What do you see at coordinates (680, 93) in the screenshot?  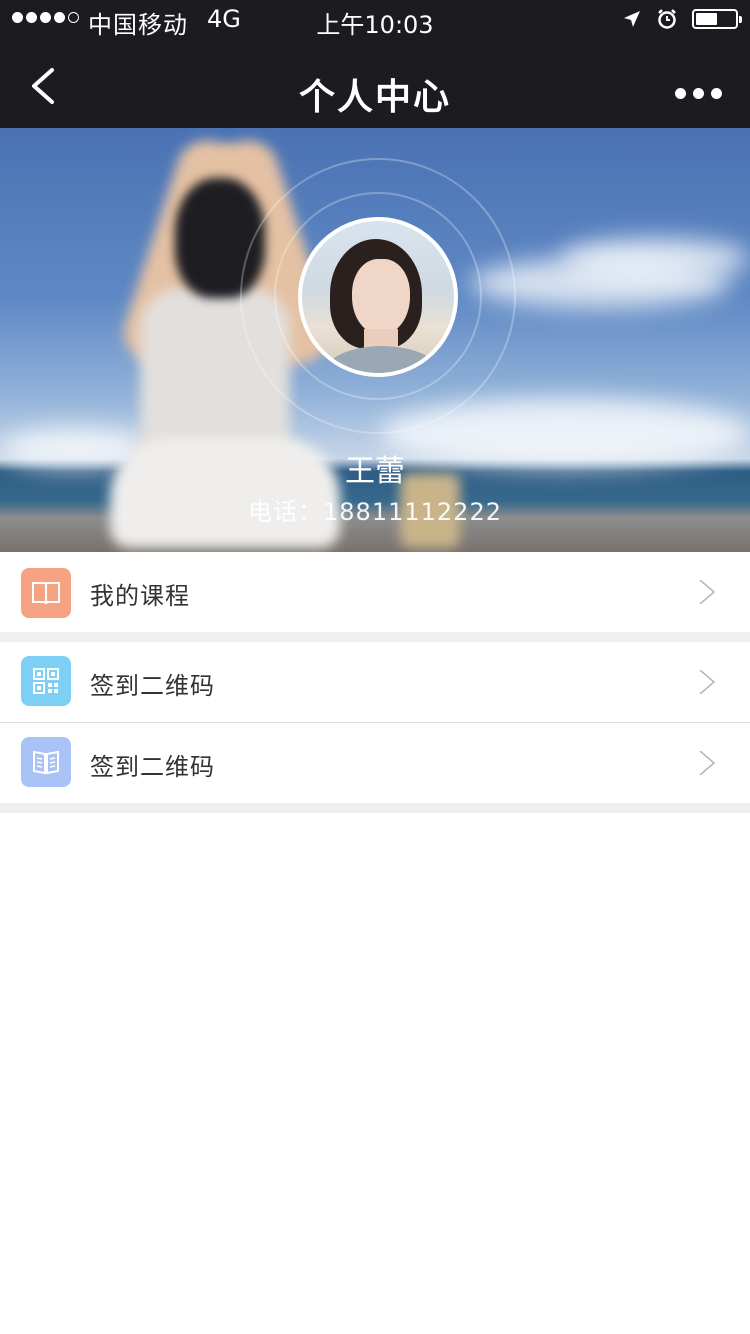 I see `more-dots-icon` at bounding box center [680, 93].